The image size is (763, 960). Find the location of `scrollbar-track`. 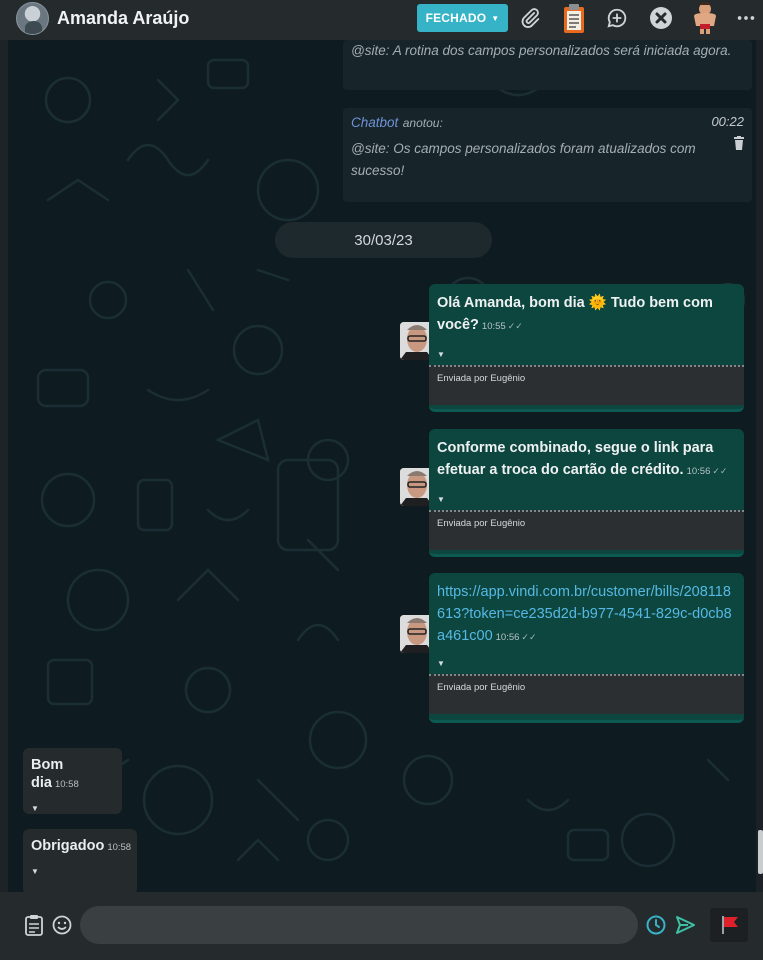

scrollbar-track is located at coordinates (759, 466).